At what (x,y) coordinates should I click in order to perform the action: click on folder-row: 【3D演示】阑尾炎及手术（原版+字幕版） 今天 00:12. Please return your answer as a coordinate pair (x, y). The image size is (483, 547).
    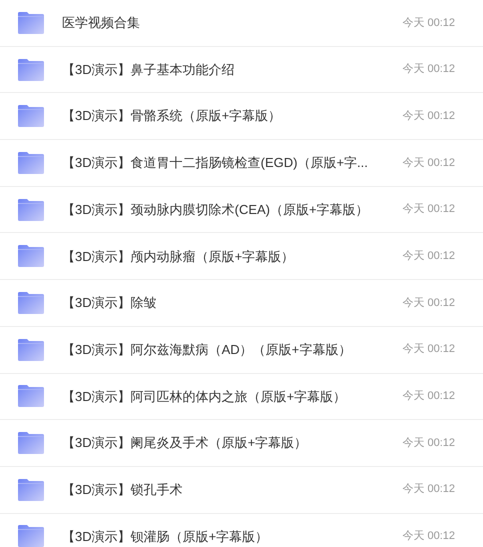
    Looking at the image, I should click on (241, 443).